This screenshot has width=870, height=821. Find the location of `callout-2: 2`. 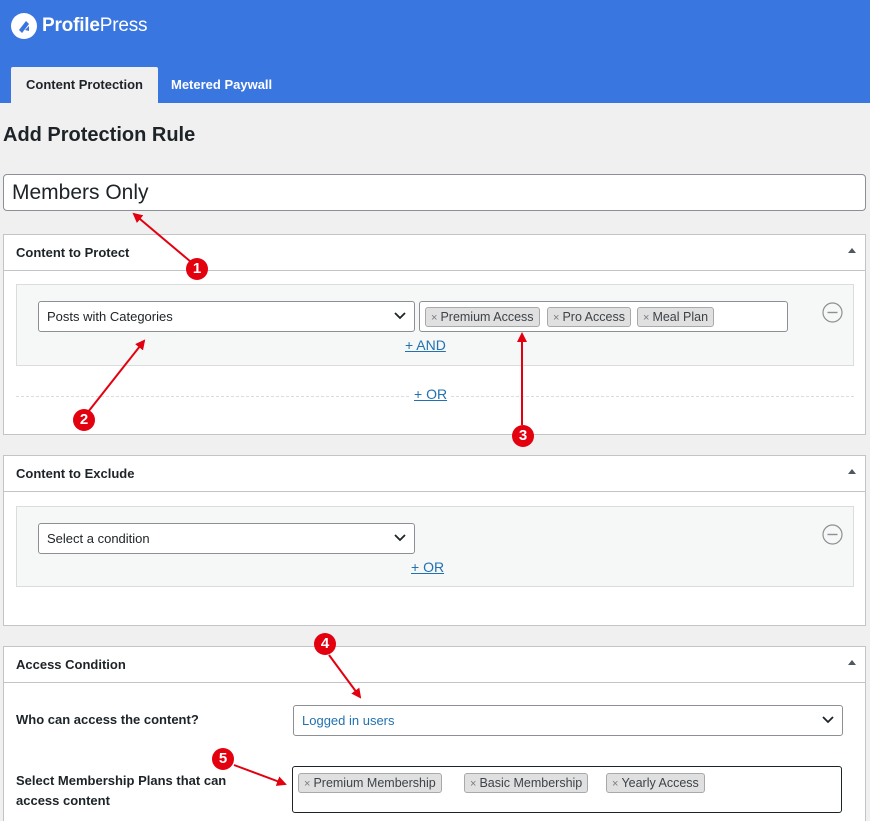

callout-2: 2 is located at coordinates (84, 420).